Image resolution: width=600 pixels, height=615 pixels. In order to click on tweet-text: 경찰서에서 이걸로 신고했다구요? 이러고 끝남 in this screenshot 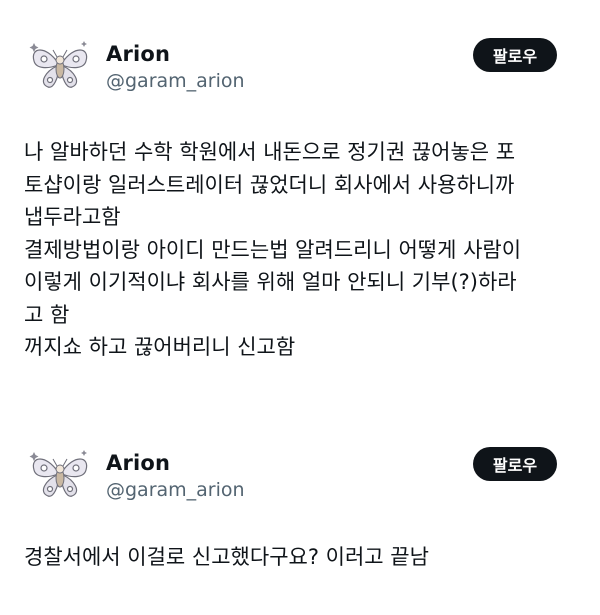, I will do `click(304, 557)`.